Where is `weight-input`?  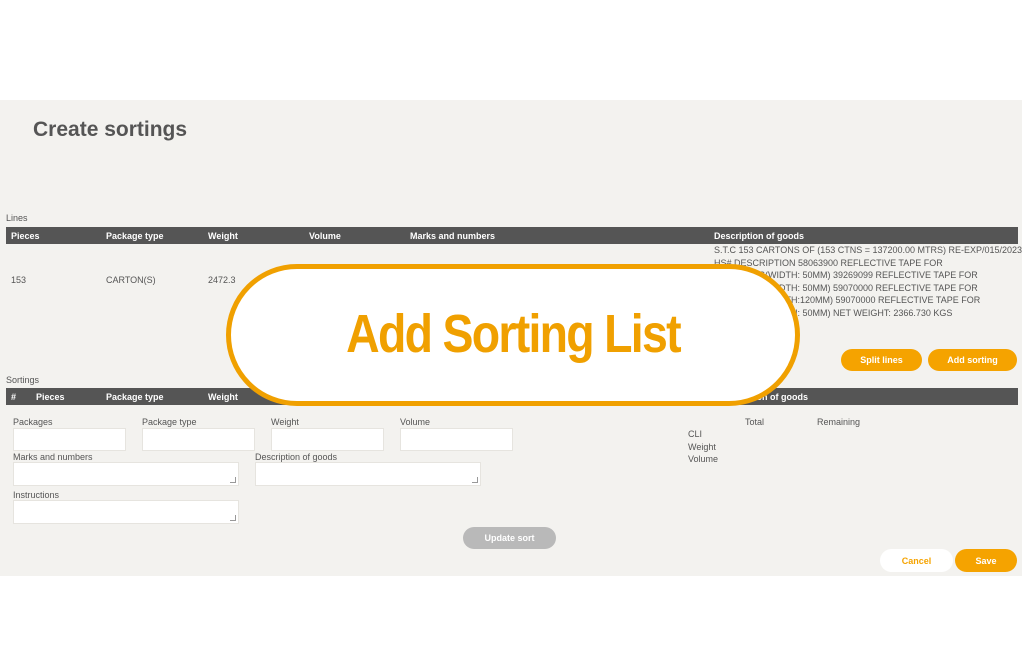
weight-input is located at coordinates (327, 439).